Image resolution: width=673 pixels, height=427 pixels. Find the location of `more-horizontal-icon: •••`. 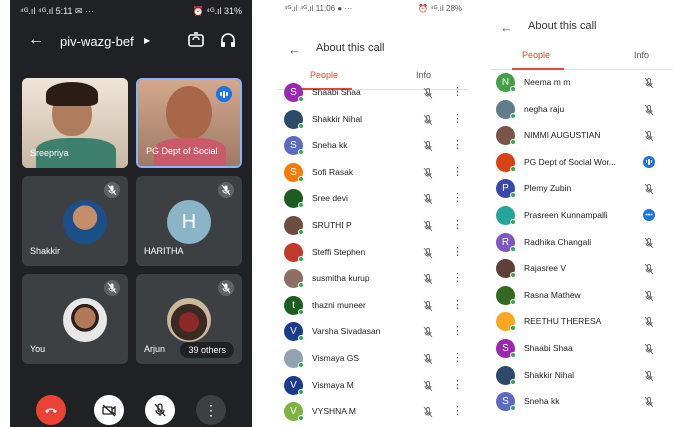

more-horizontal-icon: ••• is located at coordinates (649, 215).